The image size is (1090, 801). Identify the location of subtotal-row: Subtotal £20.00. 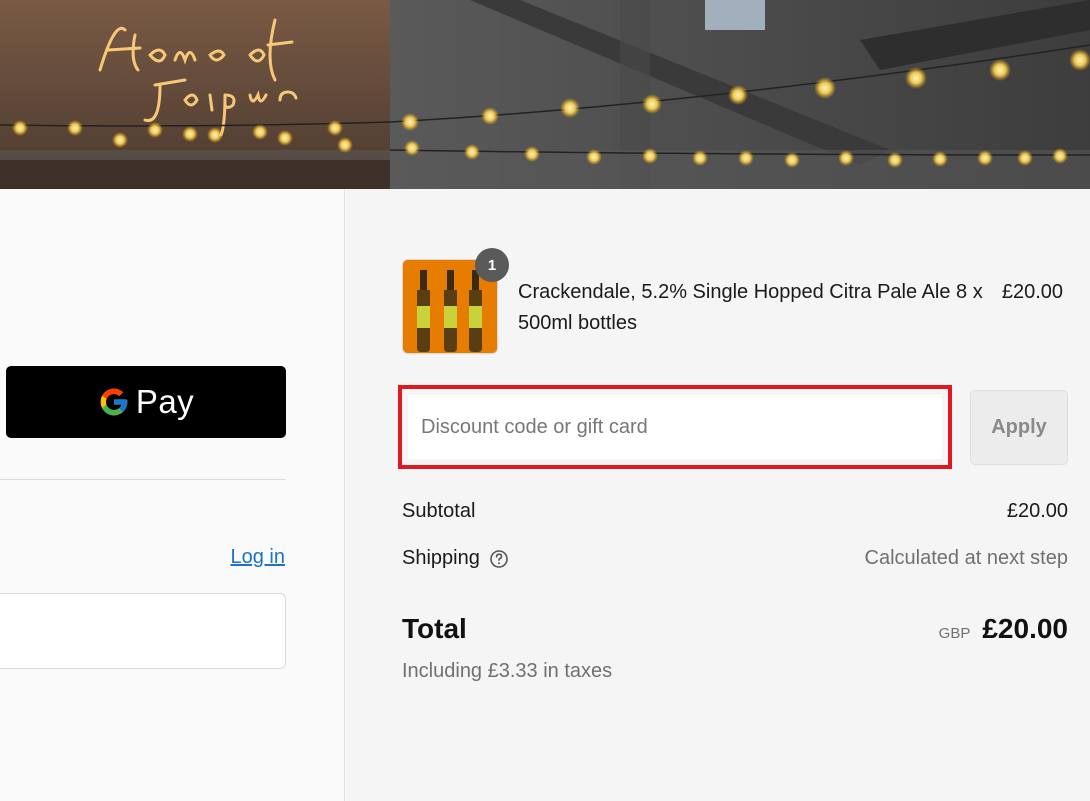
(735, 511).